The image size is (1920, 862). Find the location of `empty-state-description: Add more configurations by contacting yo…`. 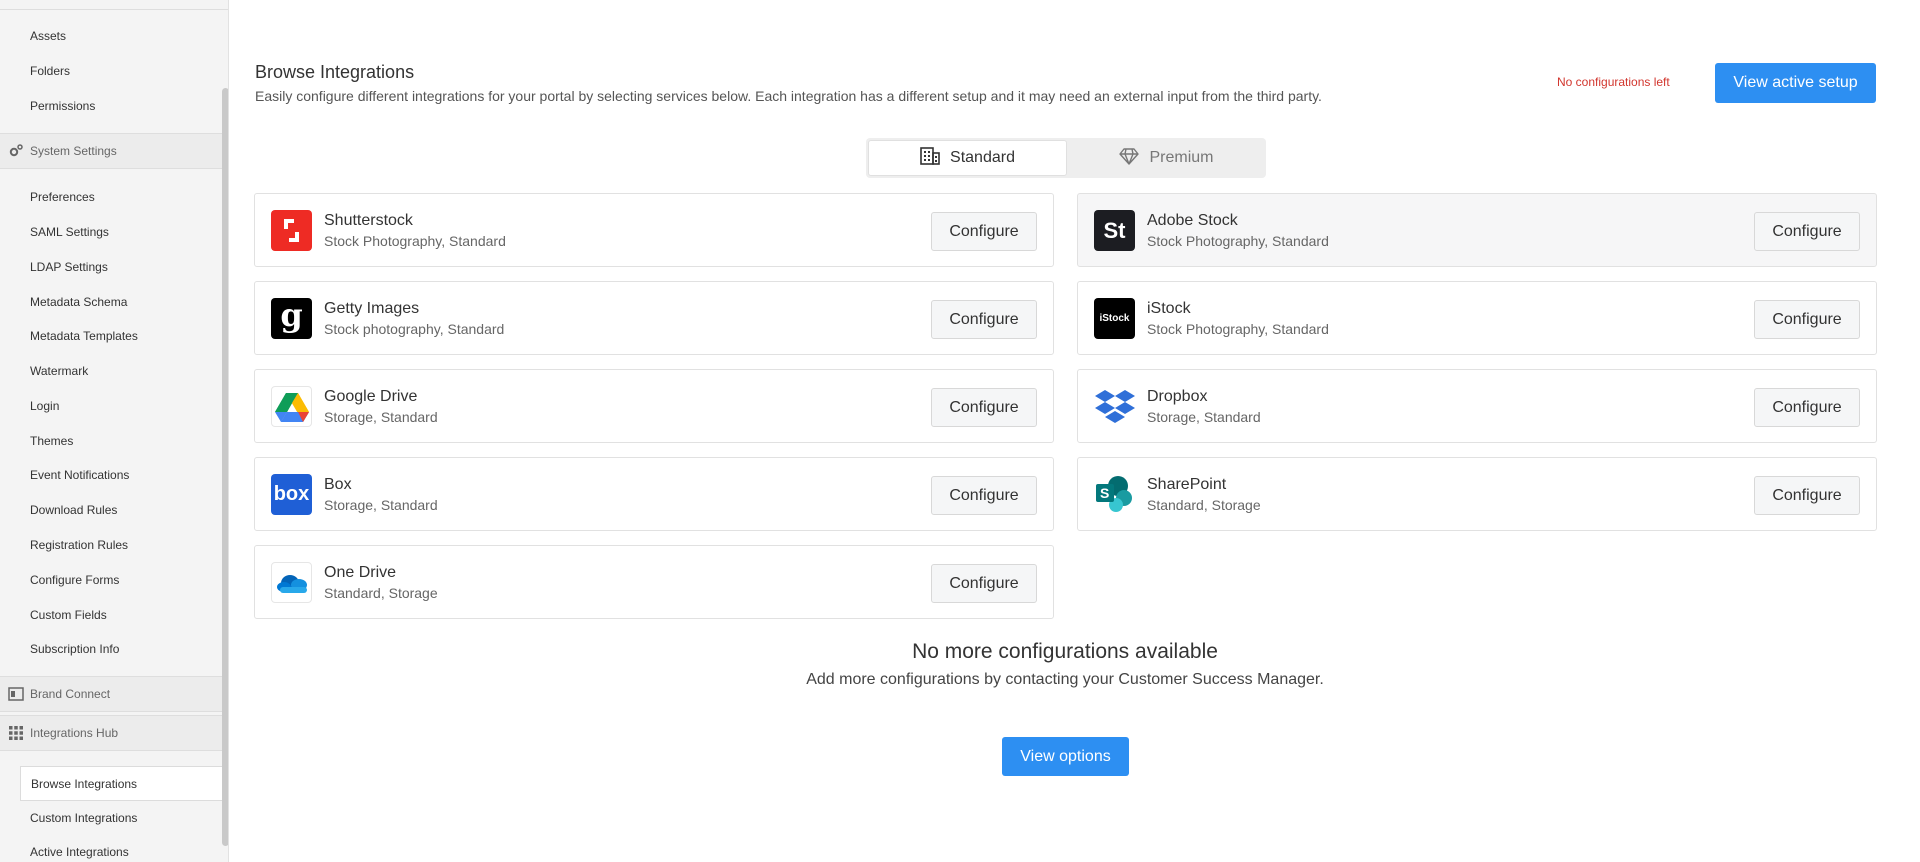

empty-state-description: Add more configurations by contacting yo… is located at coordinates (1065, 679).